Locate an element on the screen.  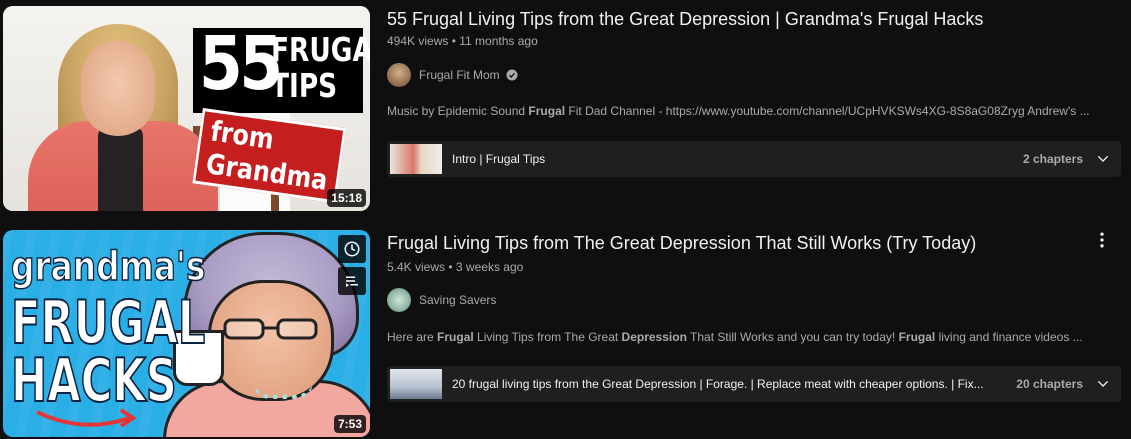
thumbnail-number: 55 is located at coordinates (241, 64).